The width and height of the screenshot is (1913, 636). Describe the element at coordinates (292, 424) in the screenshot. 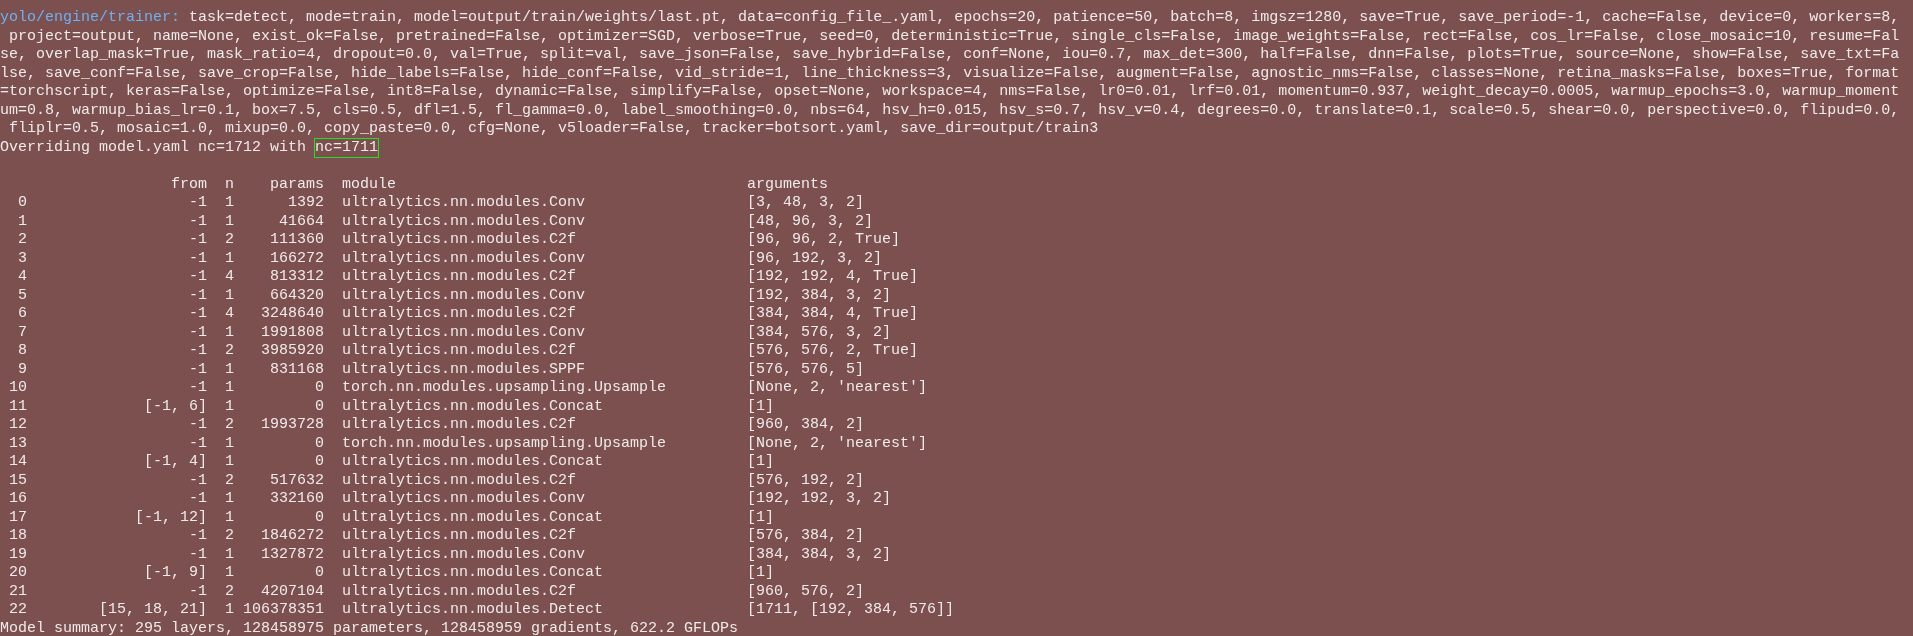

I see `table-cell: 1993728` at that location.